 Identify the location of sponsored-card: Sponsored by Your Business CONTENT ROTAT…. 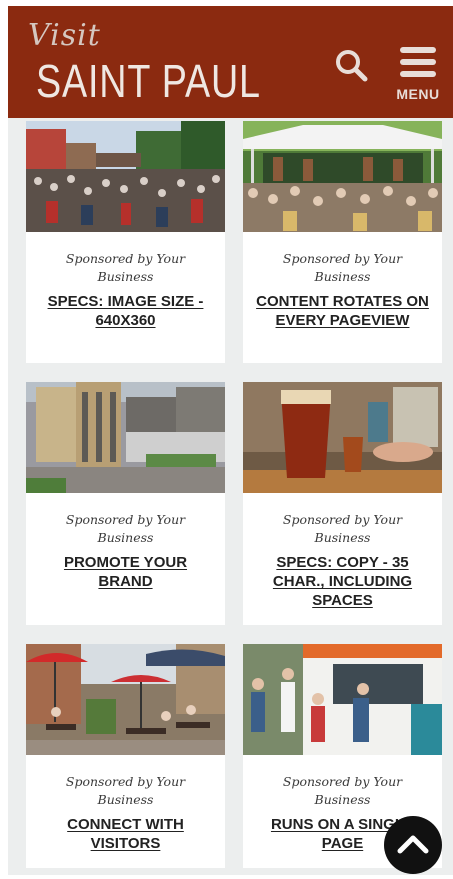
(342, 242).